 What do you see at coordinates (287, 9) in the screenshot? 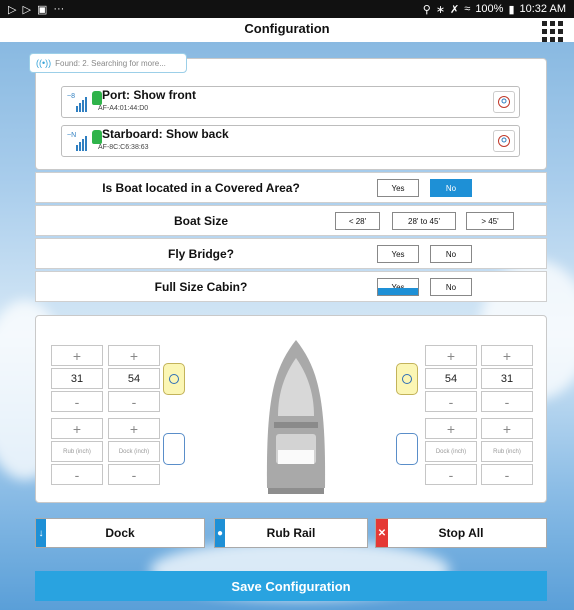
I see `status-bar: ▷ ▷ ▣ ··· ⚲ ∗ ✗ ≈ 100% ▮ 10:32 AM` at bounding box center [287, 9].